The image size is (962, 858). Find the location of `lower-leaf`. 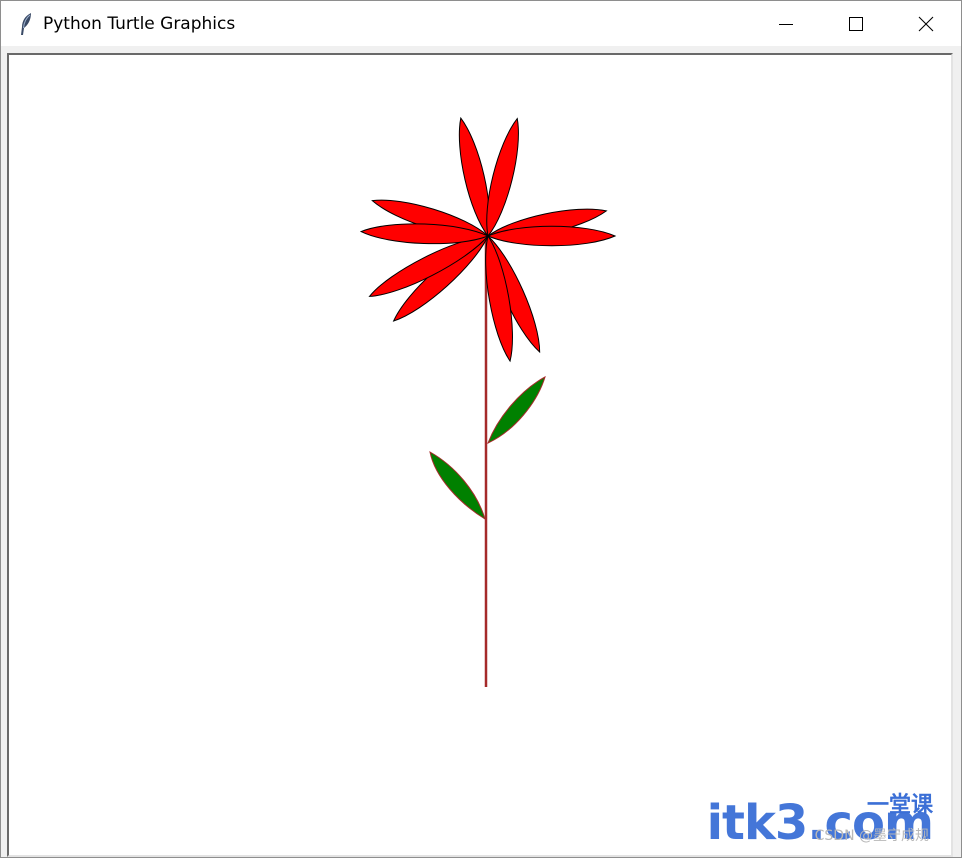

lower-leaf is located at coordinates (457, 486).